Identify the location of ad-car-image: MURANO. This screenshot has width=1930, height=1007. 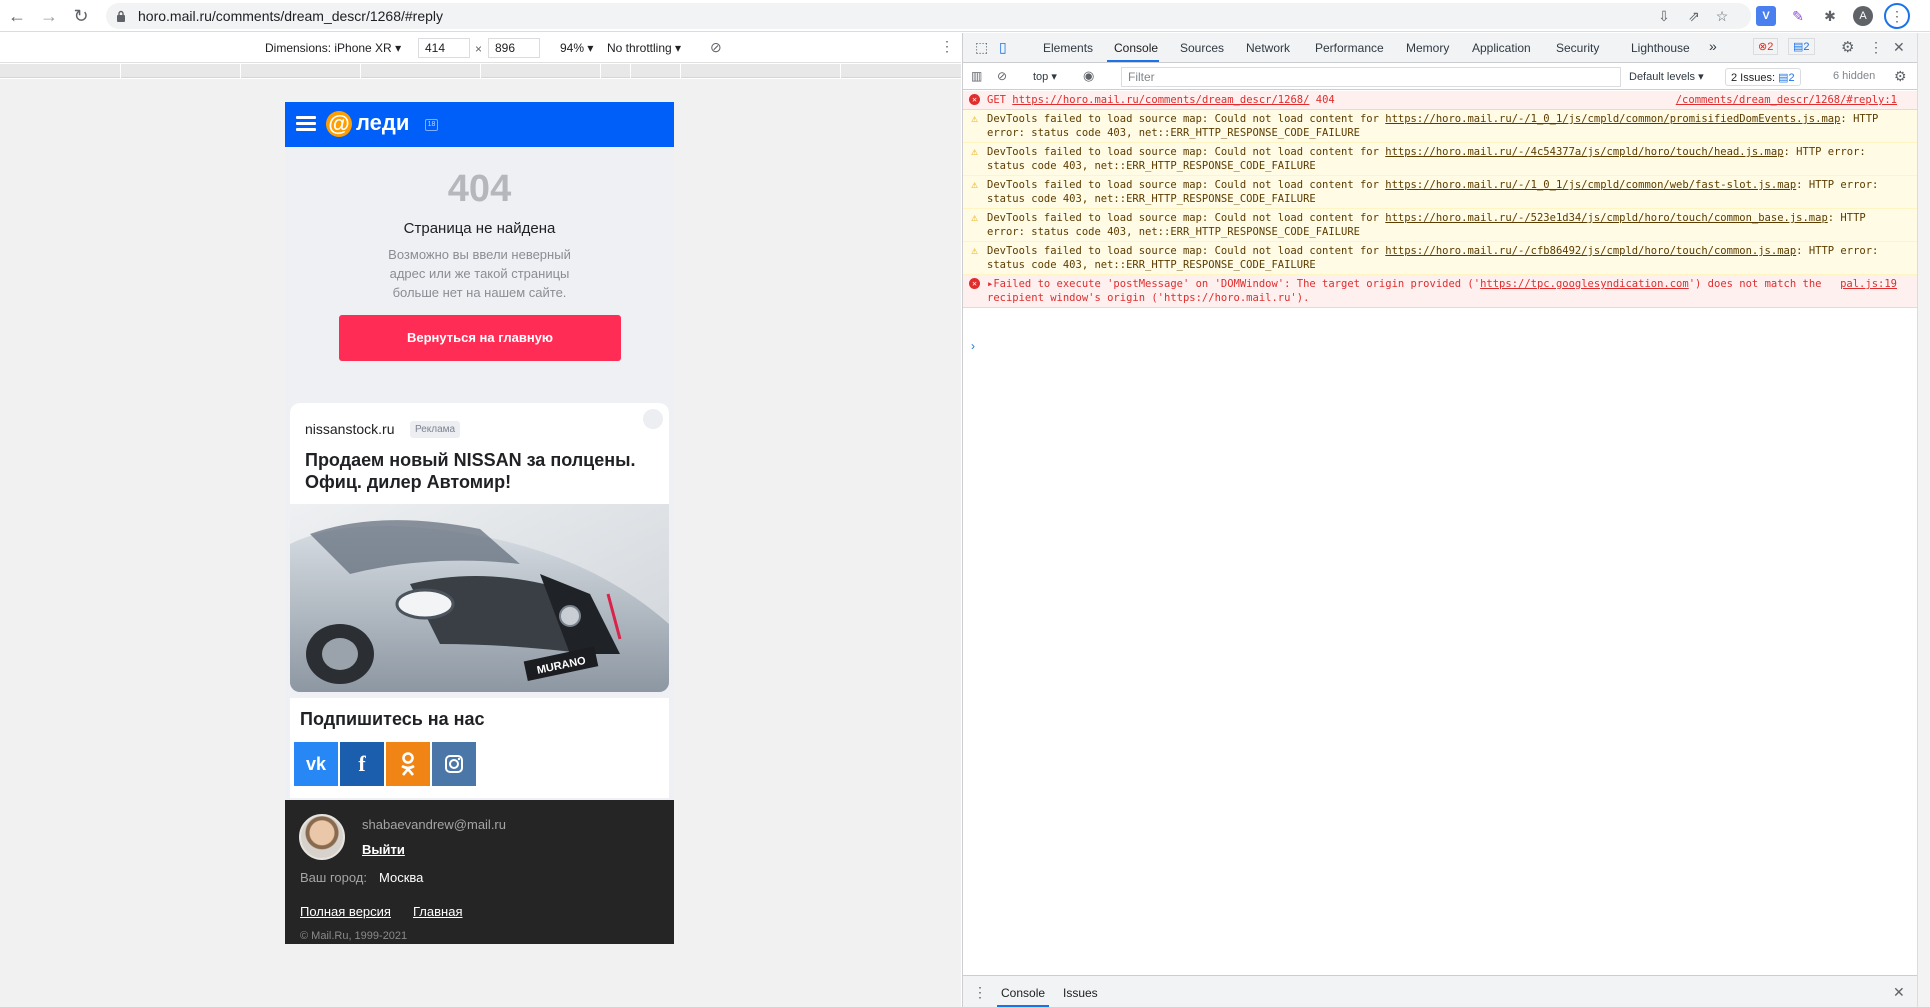
(479, 598).